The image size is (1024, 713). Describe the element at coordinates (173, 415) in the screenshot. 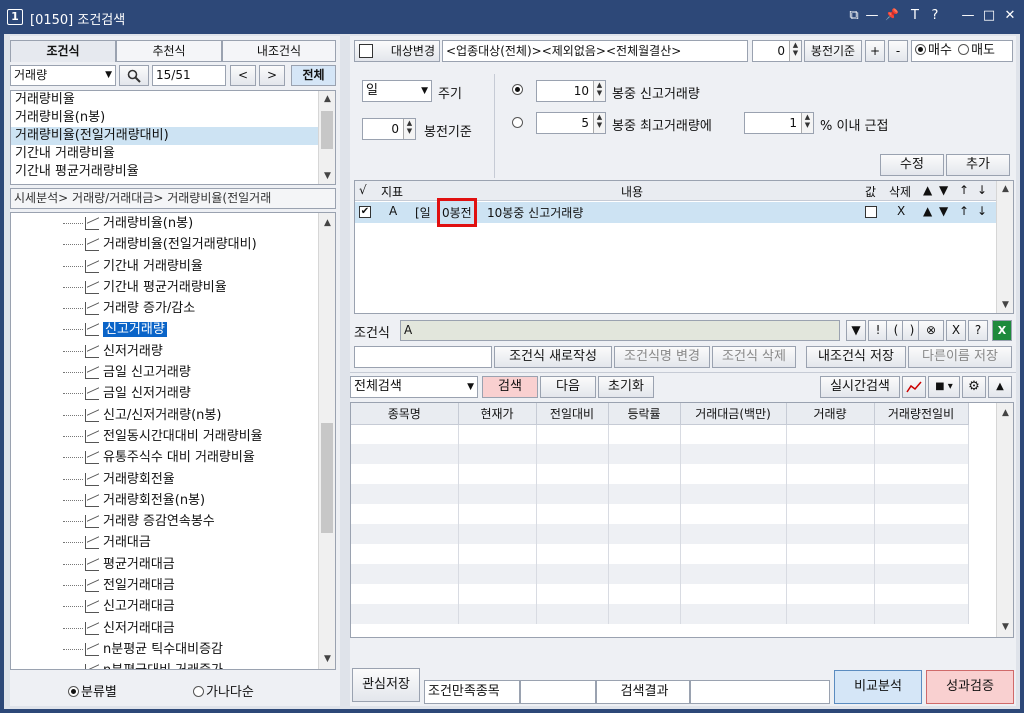

I see `tree-item: 신고/신저거래량(n봉)` at that location.